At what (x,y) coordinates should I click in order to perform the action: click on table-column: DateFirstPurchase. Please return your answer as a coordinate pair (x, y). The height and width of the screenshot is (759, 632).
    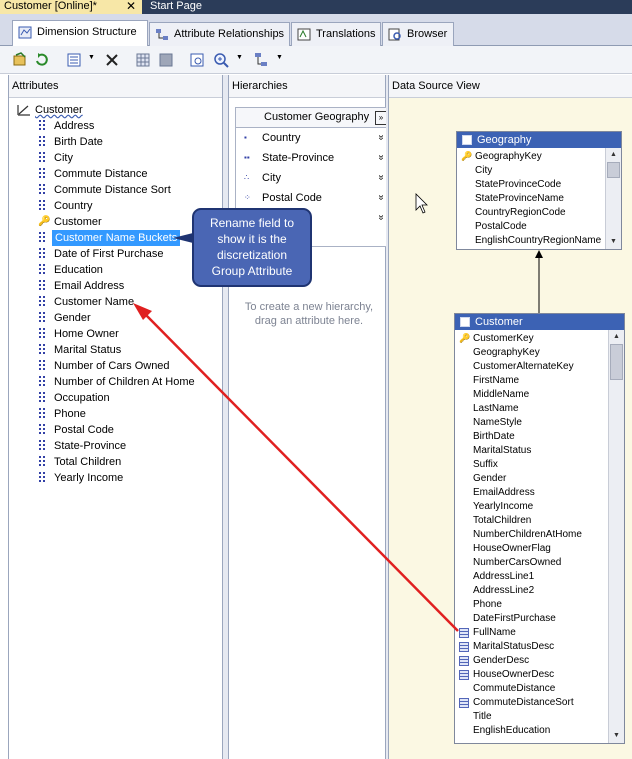
    Looking at the image, I should click on (514, 619).